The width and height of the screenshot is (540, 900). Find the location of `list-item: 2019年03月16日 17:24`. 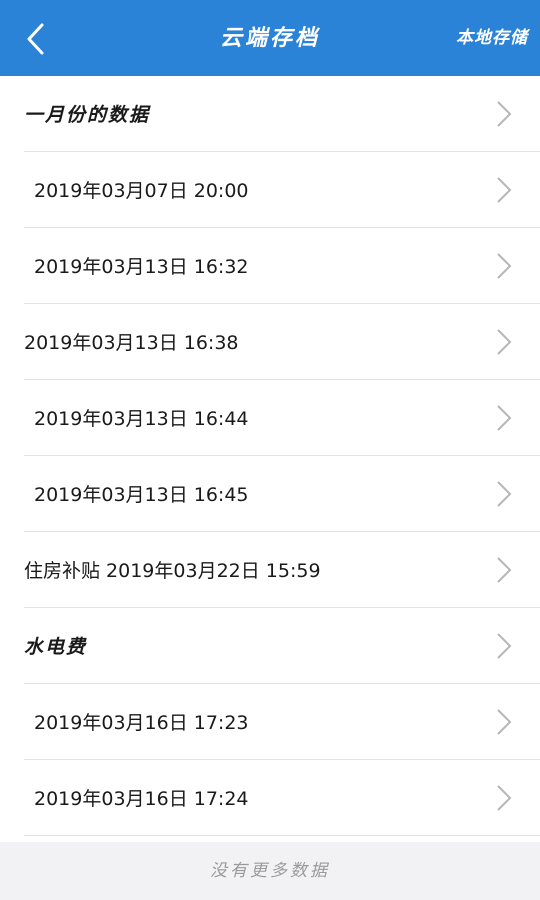

list-item: 2019年03月16日 17:24 is located at coordinates (282, 798).